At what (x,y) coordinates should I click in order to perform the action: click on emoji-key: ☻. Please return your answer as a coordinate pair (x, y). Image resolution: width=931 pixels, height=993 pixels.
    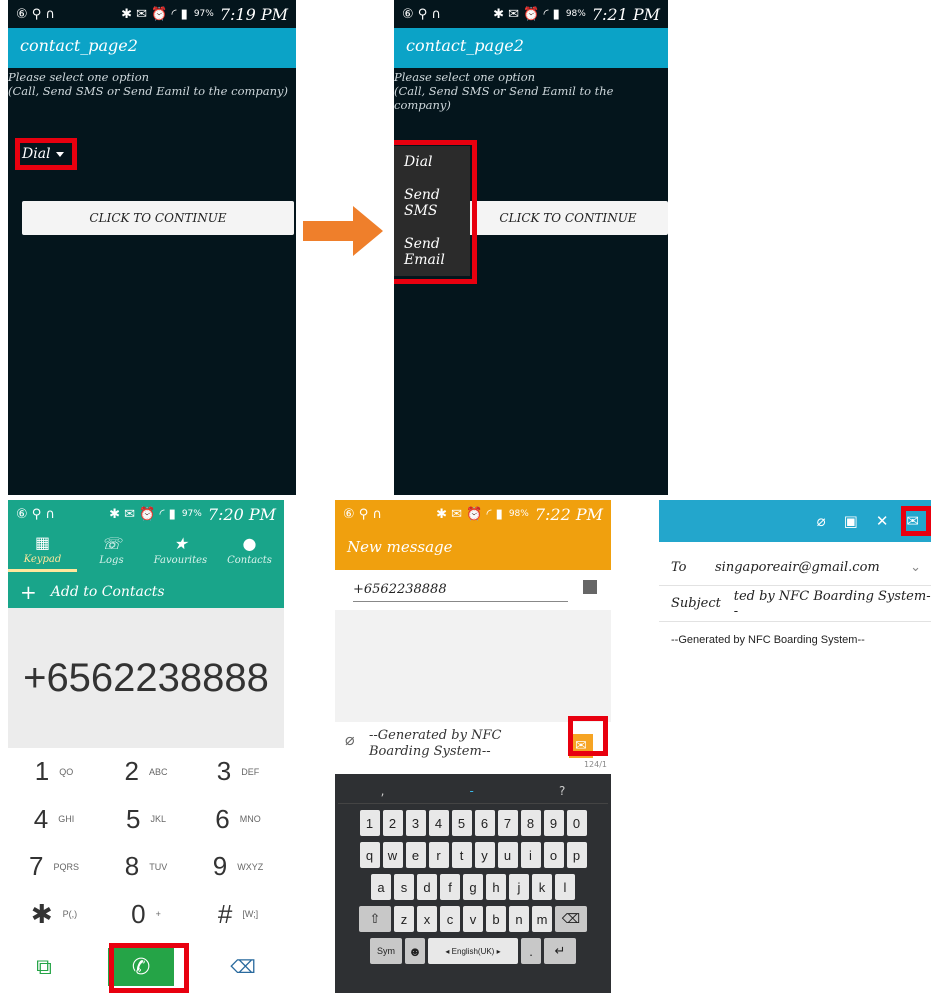
    Looking at the image, I should click on (415, 951).